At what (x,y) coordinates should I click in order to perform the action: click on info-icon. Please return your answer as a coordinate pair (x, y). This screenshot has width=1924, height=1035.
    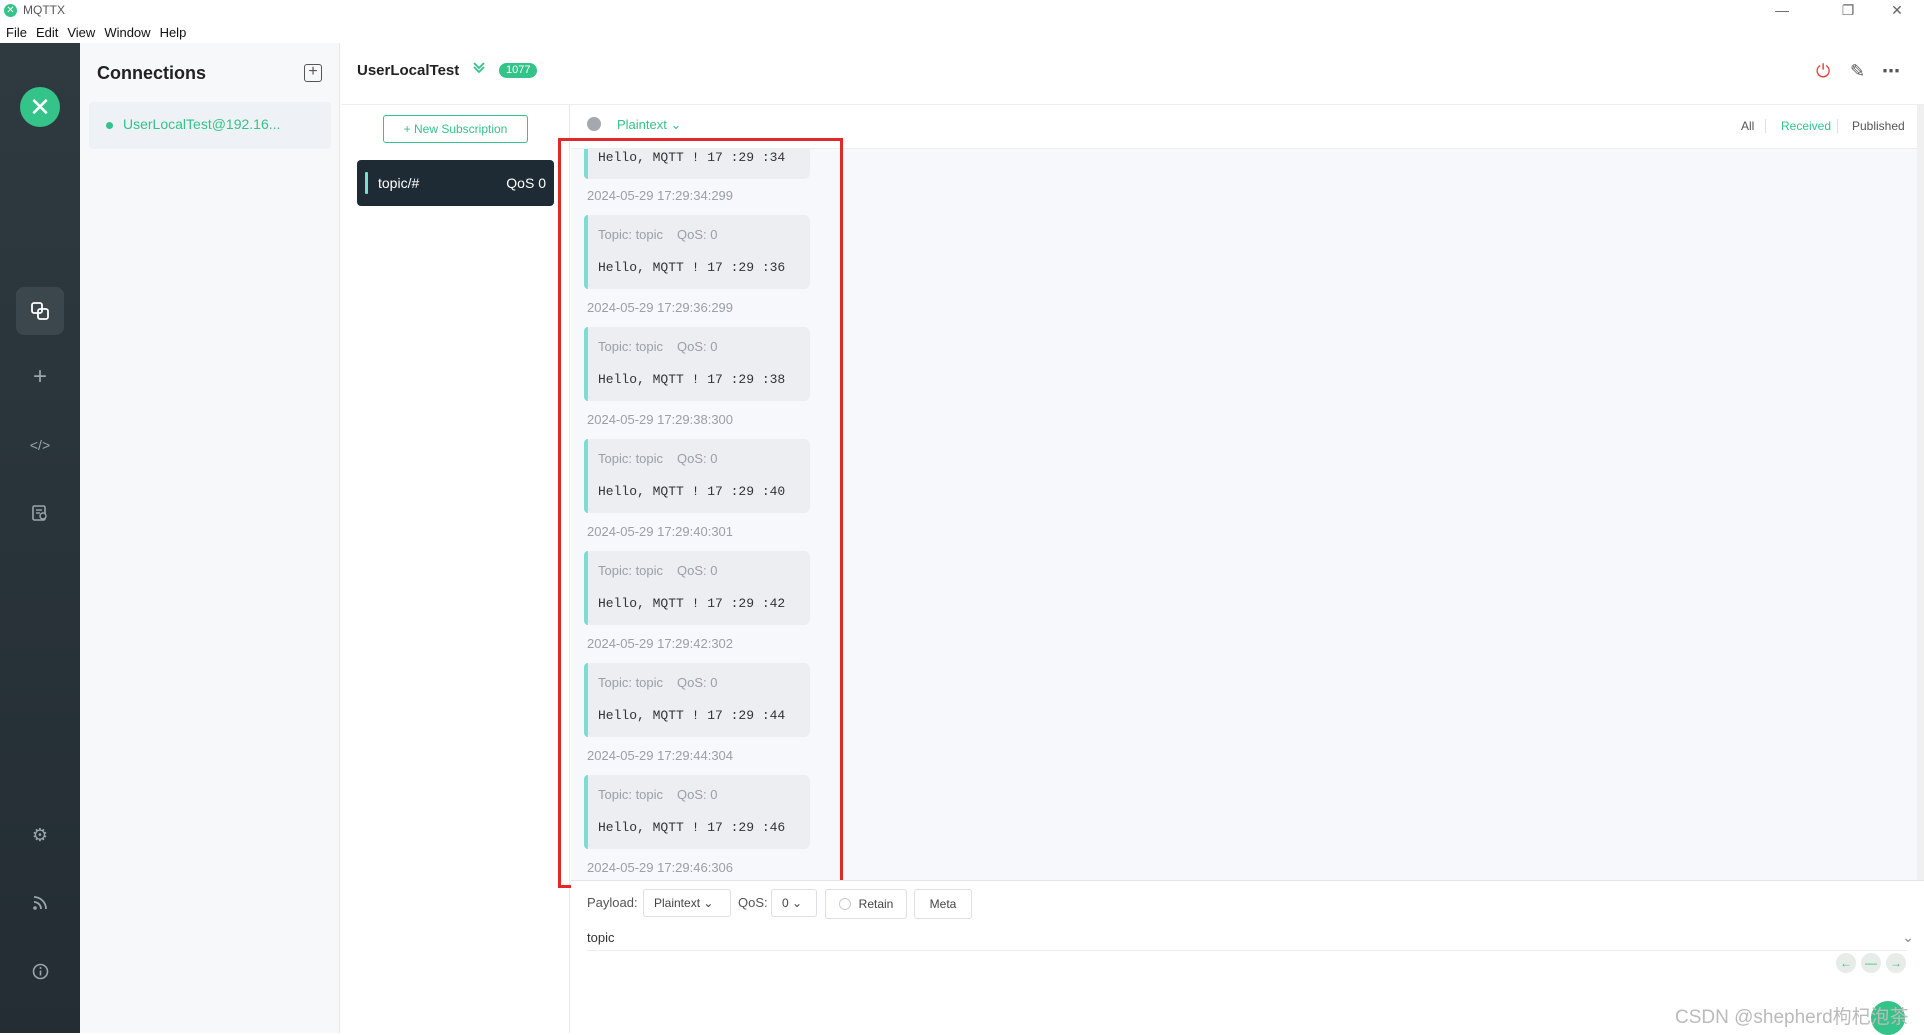
    Looking at the image, I should click on (40, 971).